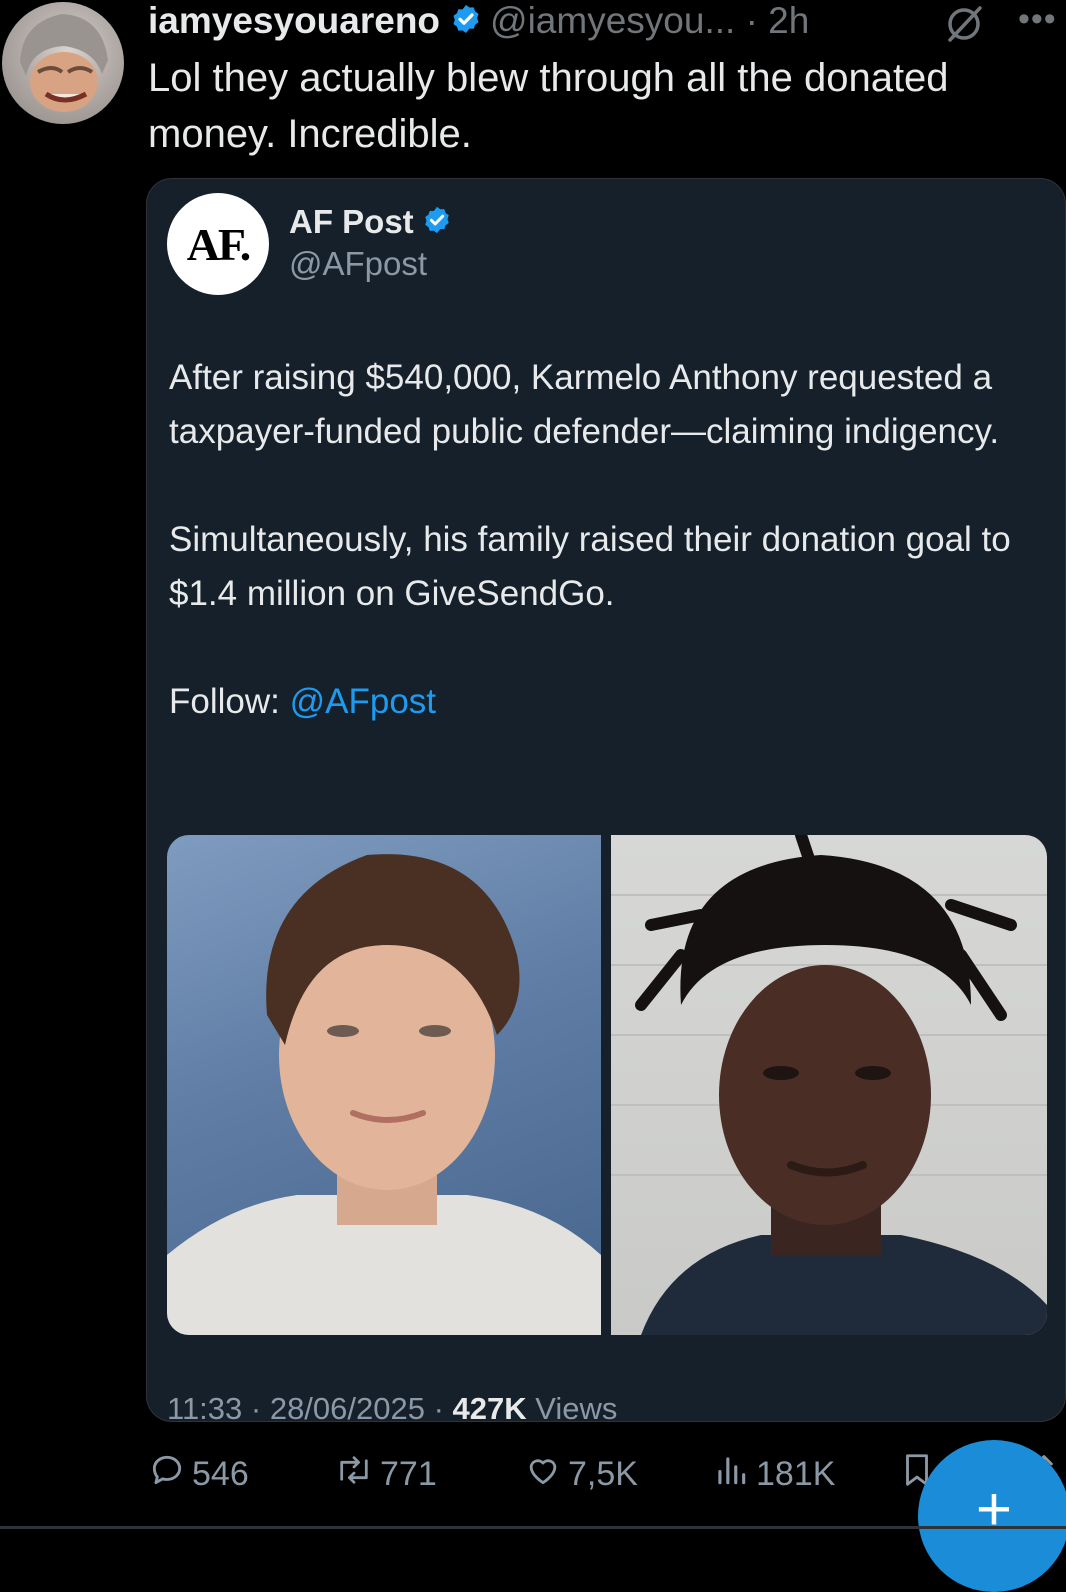  Describe the element at coordinates (1037, 19) in the screenshot. I see `more-icon: •••` at that location.